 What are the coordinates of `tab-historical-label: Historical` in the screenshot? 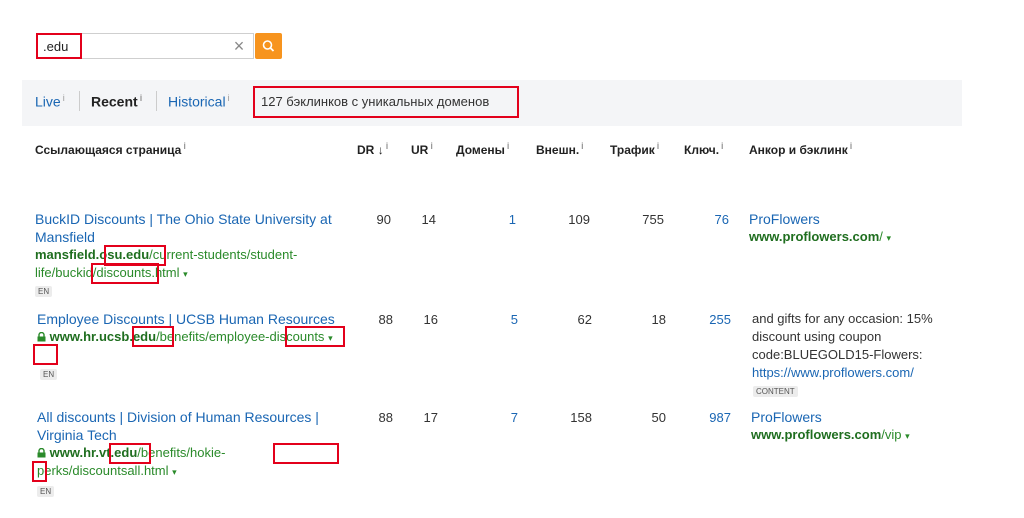 It's located at (197, 101).